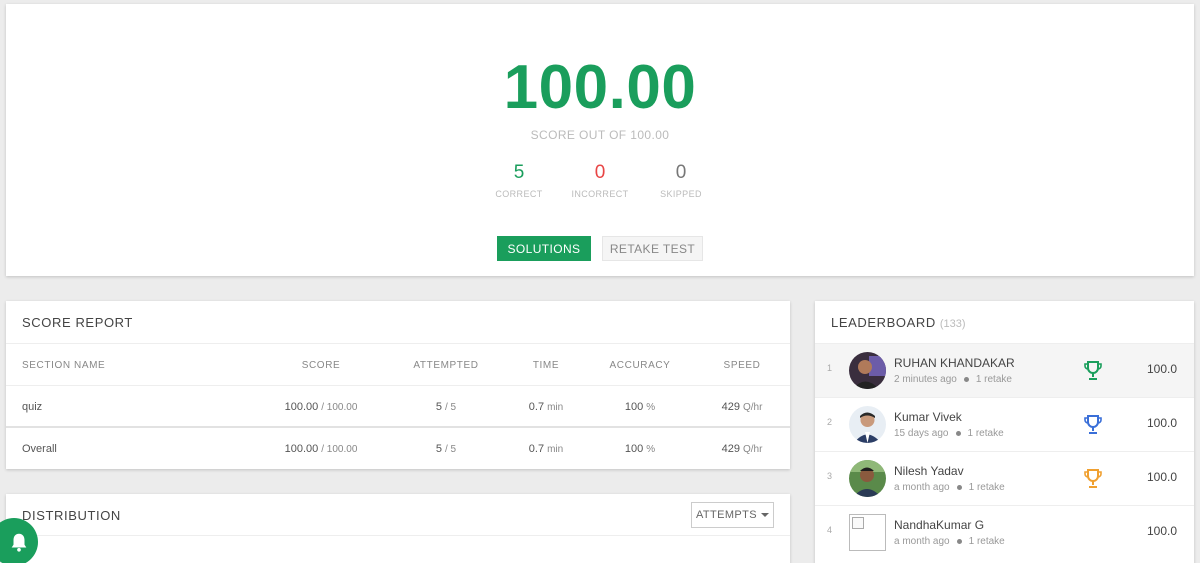 The image size is (1200, 563). Describe the element at coordinates (39, 449) in the screenshot. I see `overall-label: Overall` at that location.